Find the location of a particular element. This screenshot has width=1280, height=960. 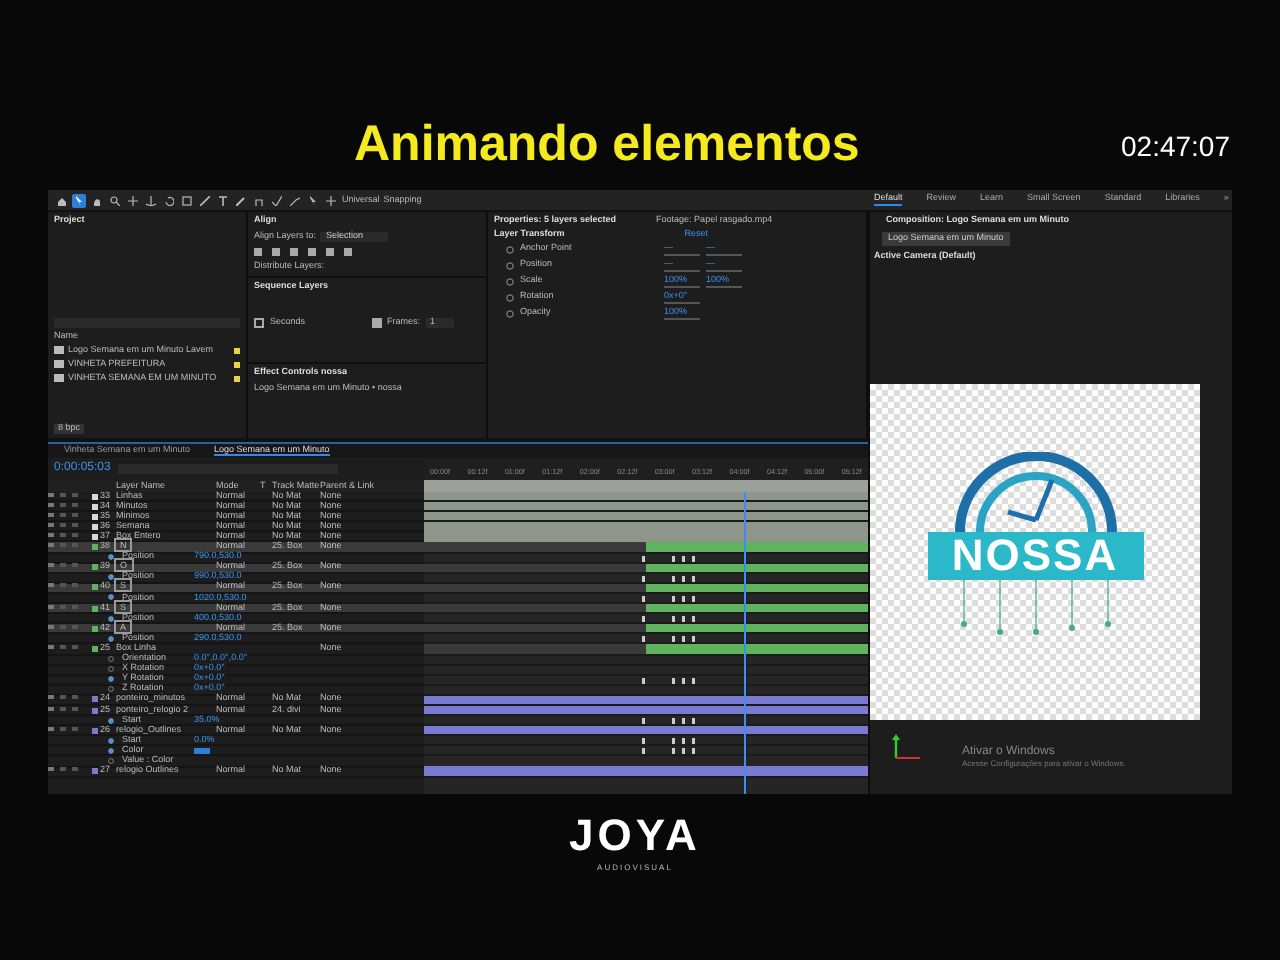

logo-text: NOSSA is located at coordinates (1035, 555).